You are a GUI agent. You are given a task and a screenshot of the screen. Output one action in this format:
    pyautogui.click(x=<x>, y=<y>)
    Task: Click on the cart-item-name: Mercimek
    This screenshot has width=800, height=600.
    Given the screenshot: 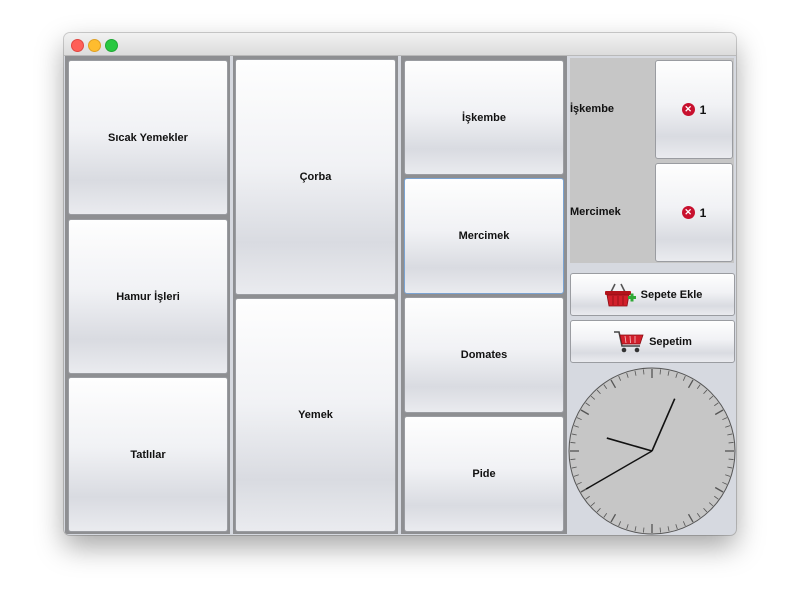 What is the action you would take?
    pyautogui.click(x=595, y=212)
    